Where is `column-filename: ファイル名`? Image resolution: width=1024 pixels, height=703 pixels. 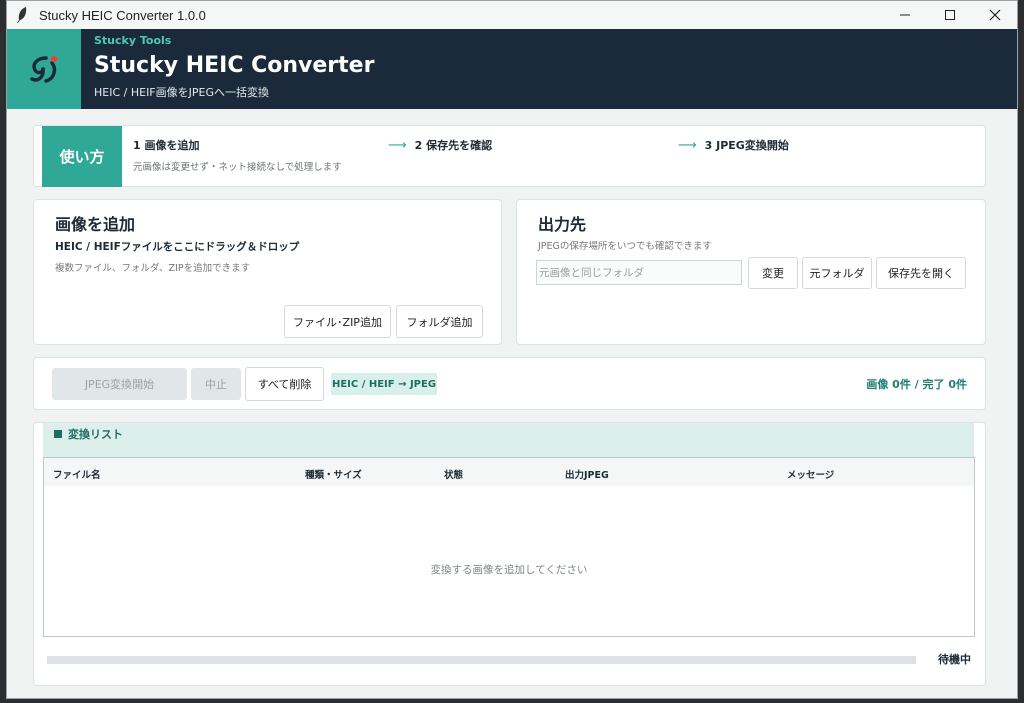 column-filename: ファイル名 is located at coordinates (77, 474).